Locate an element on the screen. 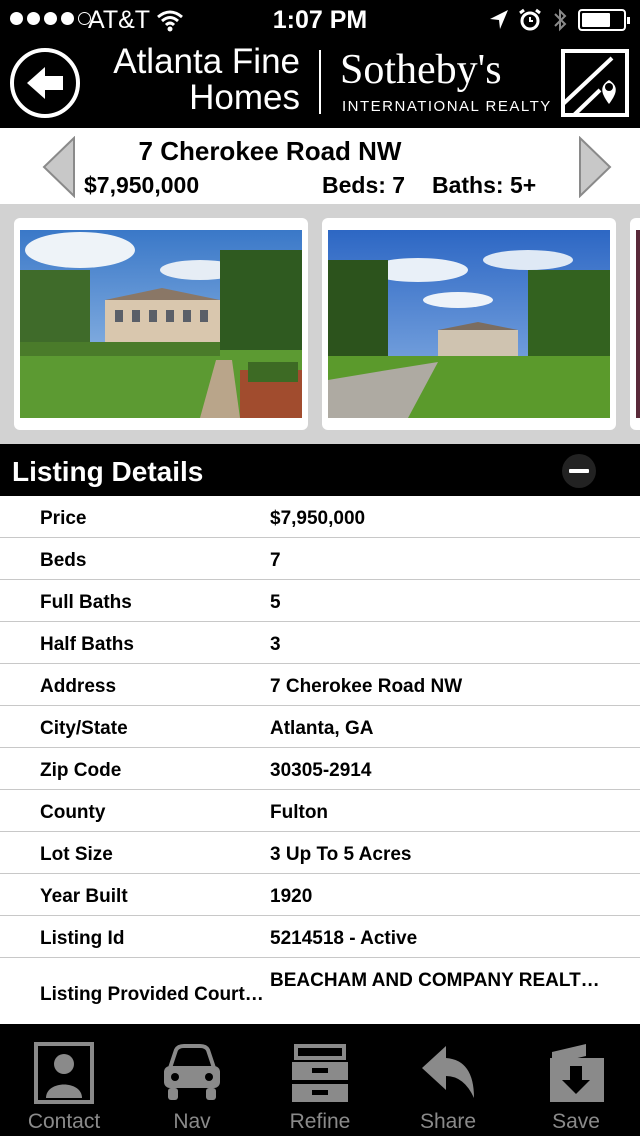 The height and width of the screenshot is (1136, 640). detail-row: City/State Atlanta, GA is located at coordinates (320, 727).